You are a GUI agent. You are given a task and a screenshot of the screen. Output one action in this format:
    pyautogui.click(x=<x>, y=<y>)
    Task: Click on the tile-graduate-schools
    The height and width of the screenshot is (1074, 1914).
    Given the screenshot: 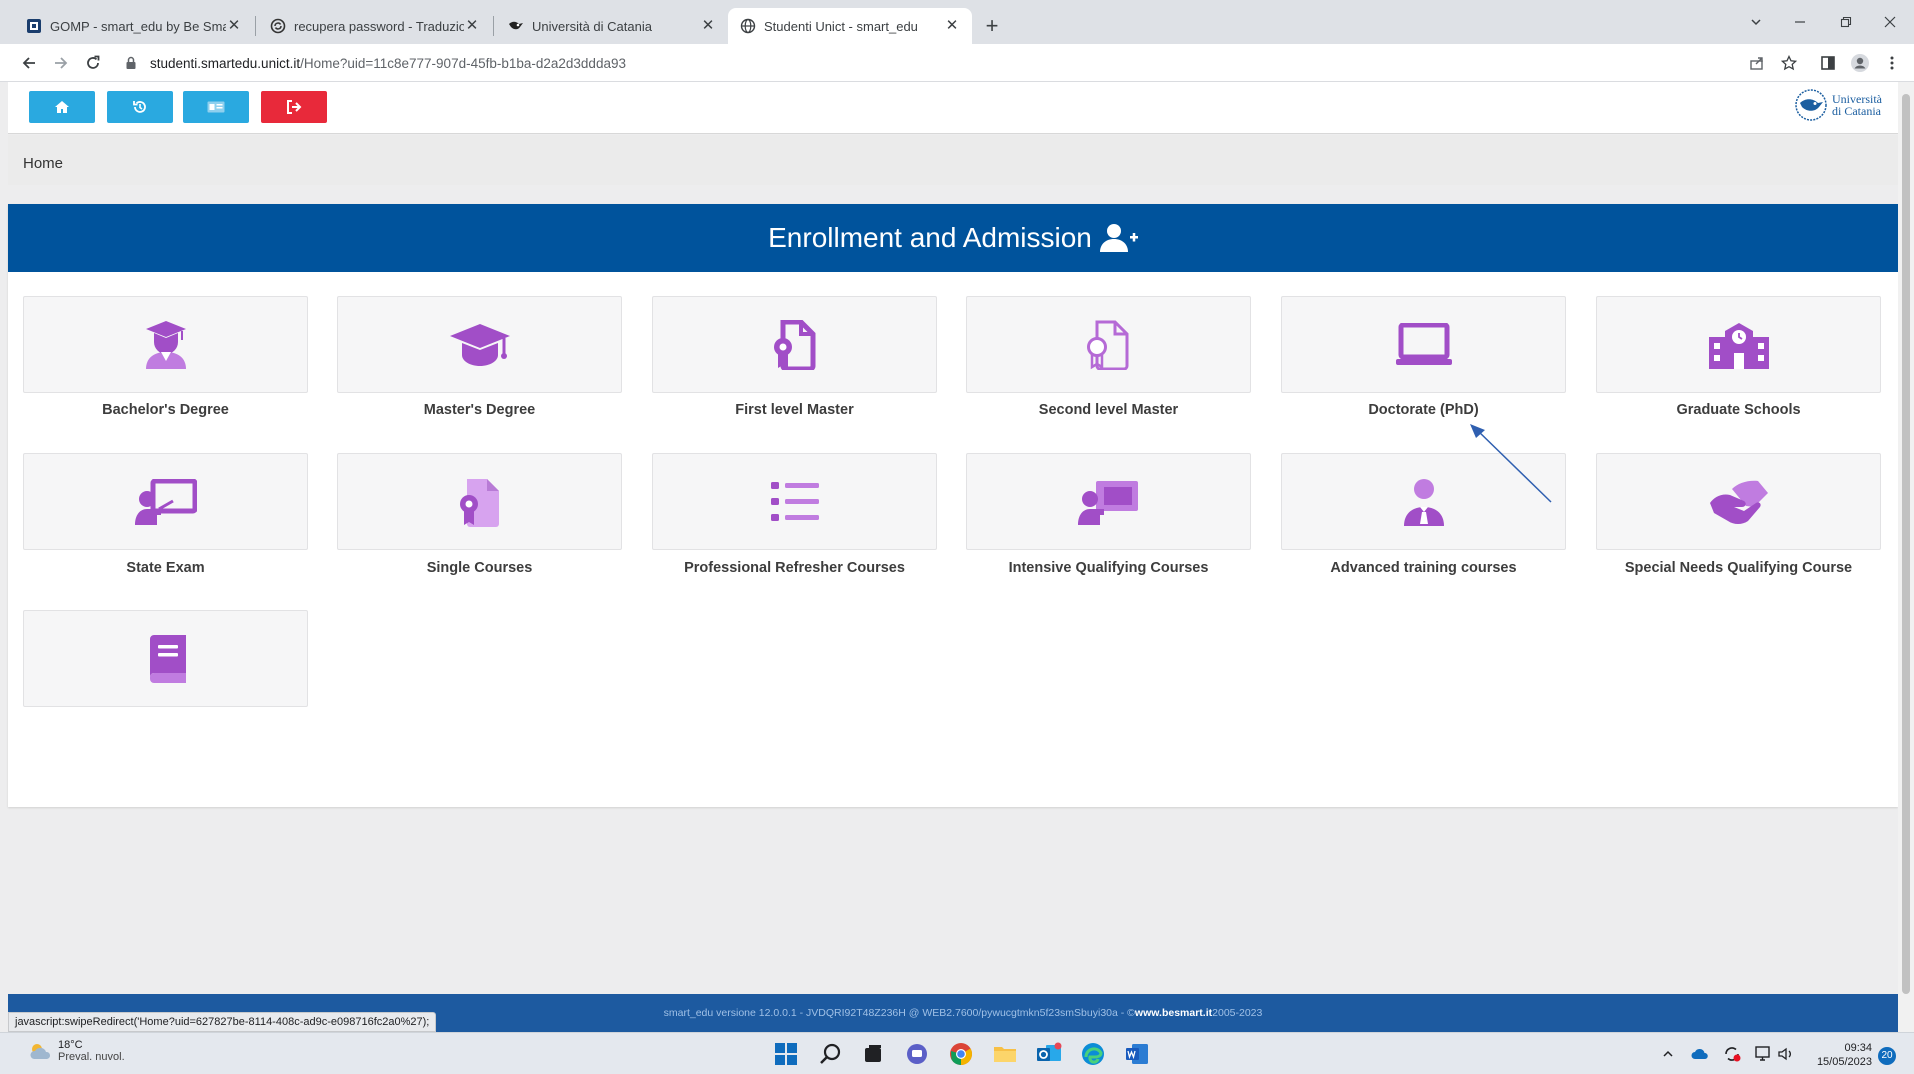 What is the action you would take?
    pyautogui.click(x=1738, y=344)
    